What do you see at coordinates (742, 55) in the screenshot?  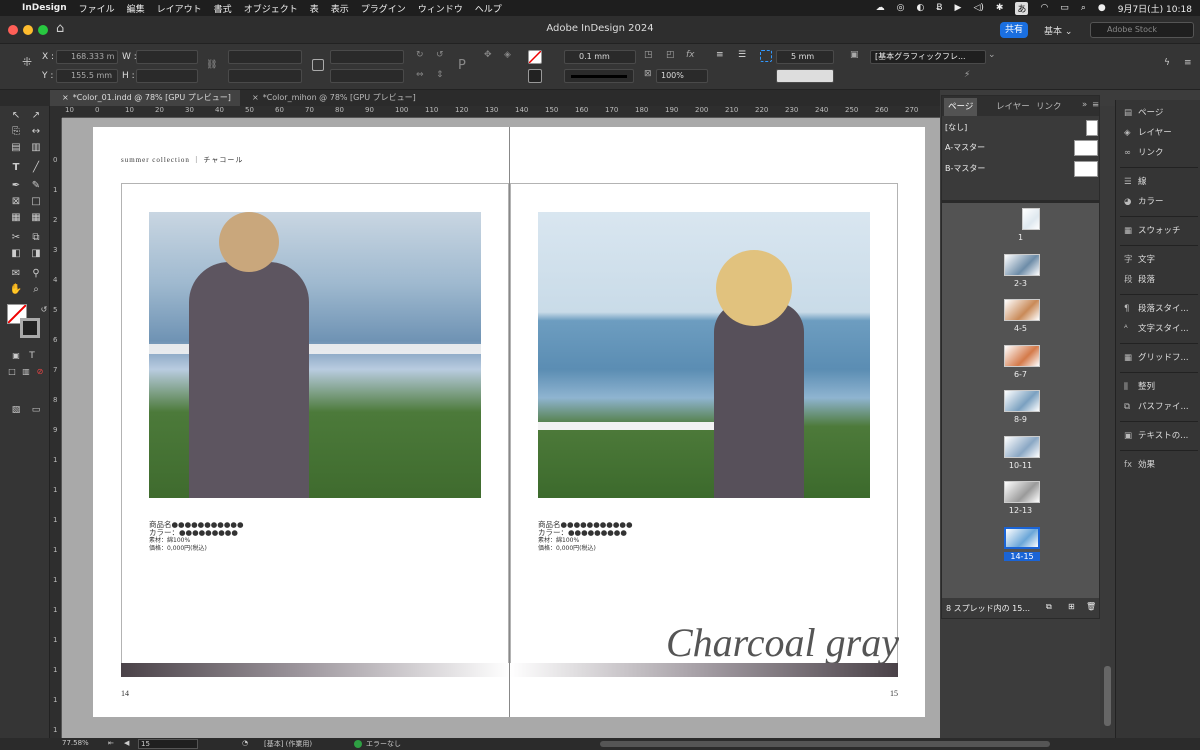 I see `align-icon: ☰` at bounding box center [742, 55].